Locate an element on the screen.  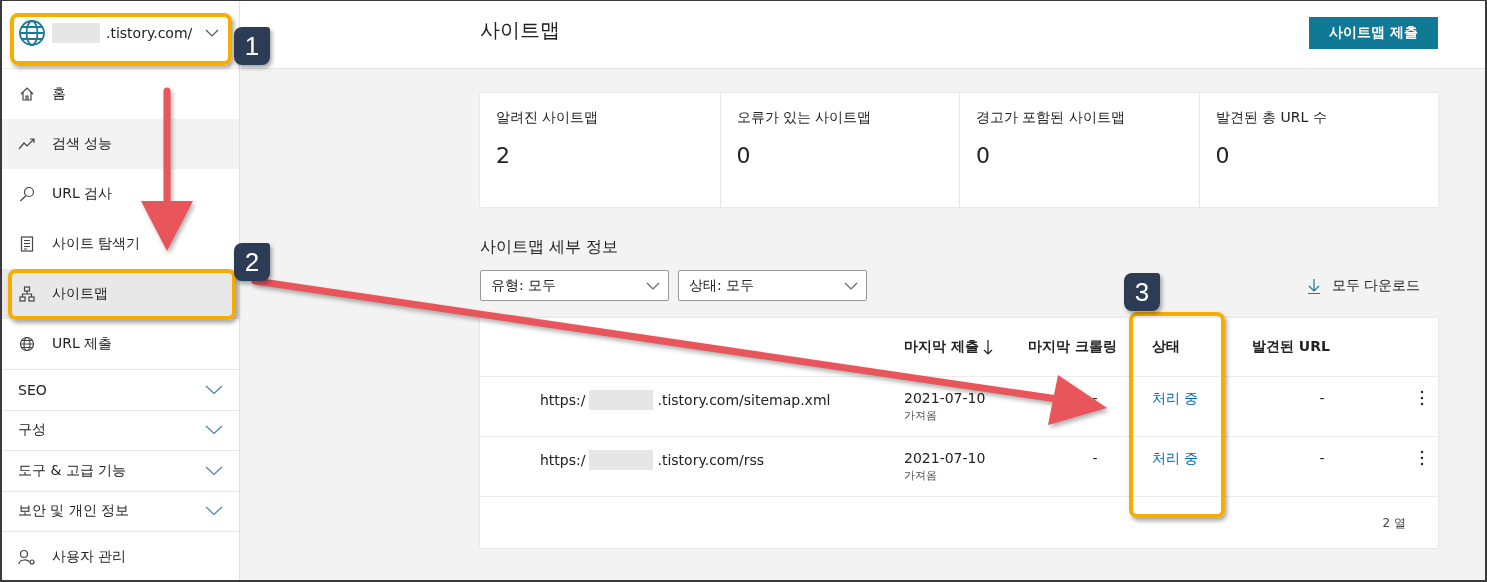
stat-label: 오류가 있는 사이트맵 is located at coordinates (804, 118).